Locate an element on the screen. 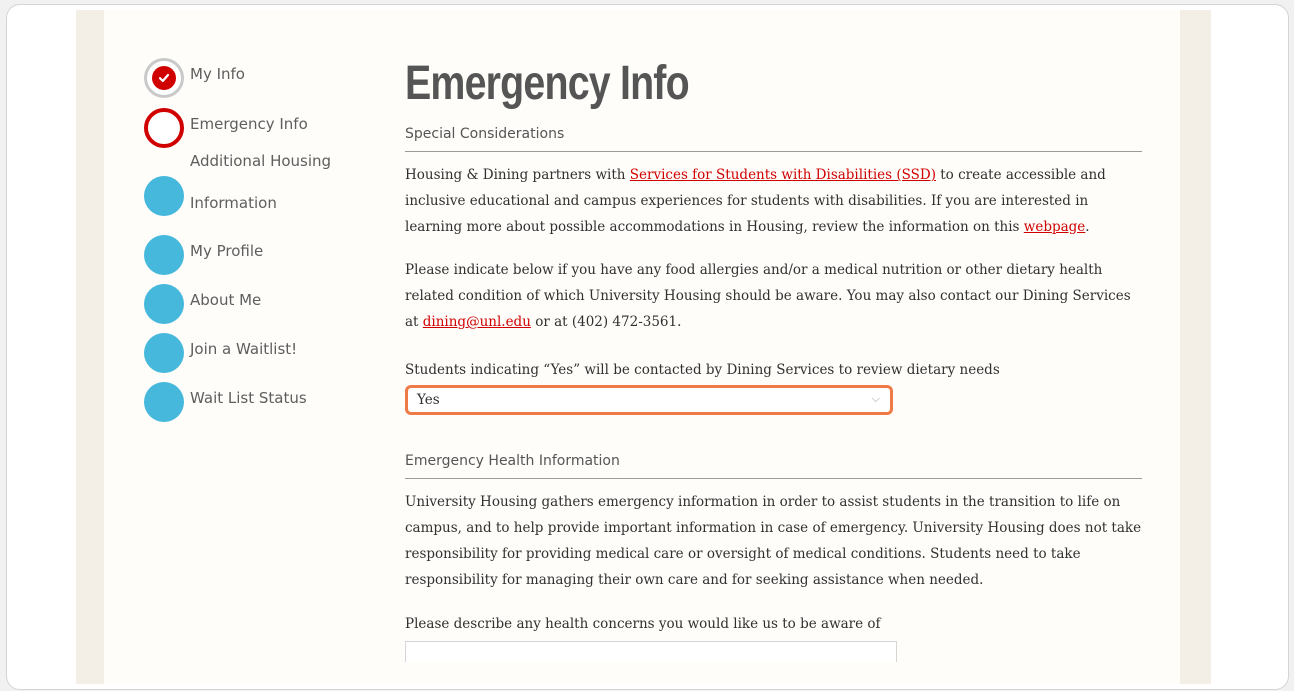 Image resolution: width=1294 pixels, height=691 pixels. dining-email-link: dining@unl.edu is located at coordinates (477, 322).